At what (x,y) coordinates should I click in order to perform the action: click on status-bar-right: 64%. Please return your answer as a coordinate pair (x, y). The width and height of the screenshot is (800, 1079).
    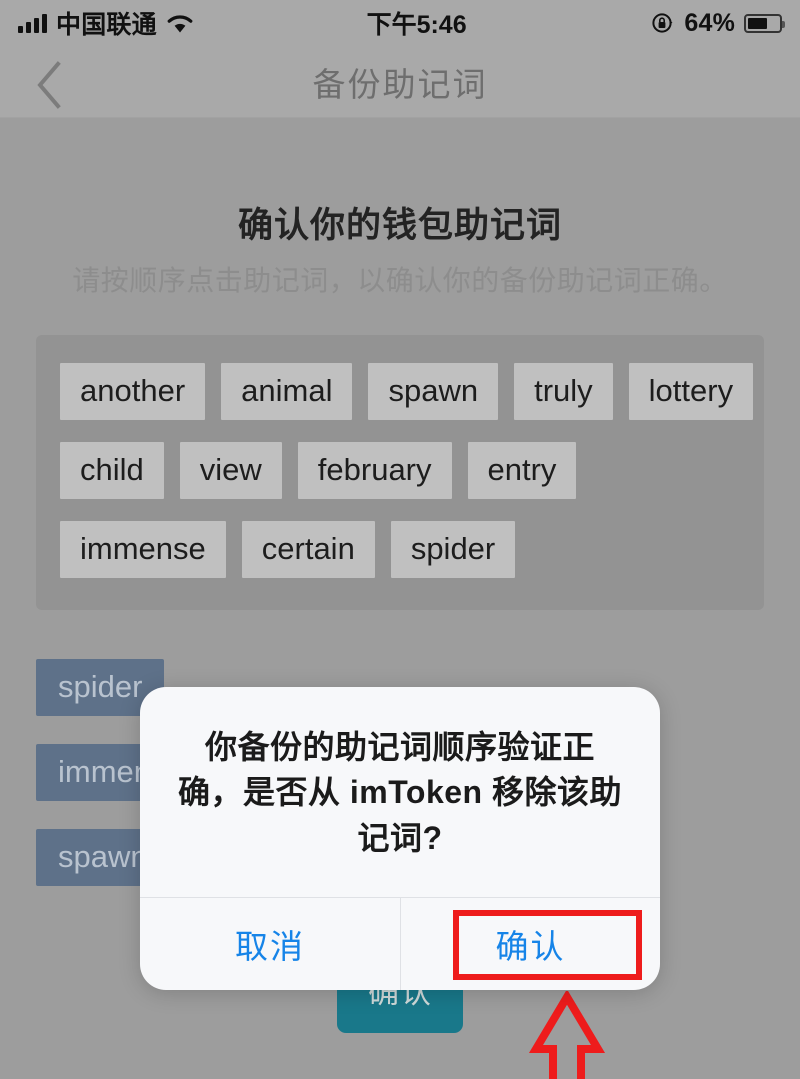
    Looking at the image, I should click on (718, 23).